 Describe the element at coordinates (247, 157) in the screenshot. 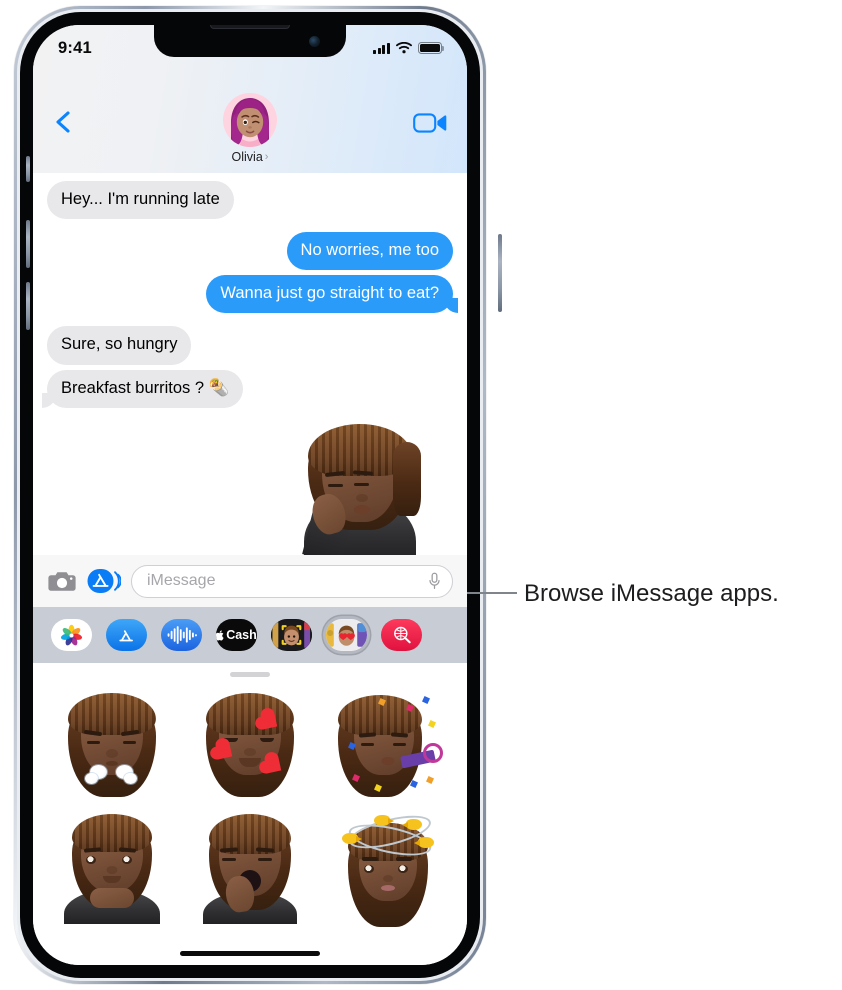

I see `contact-name: Olivia` at that location.